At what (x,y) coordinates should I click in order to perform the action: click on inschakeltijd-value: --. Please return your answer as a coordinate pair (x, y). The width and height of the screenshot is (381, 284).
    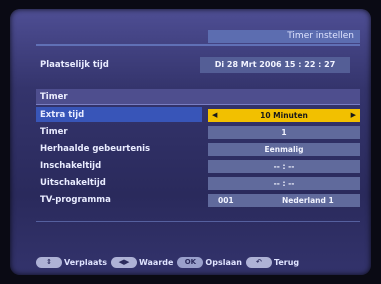
    Looking at the image, I should click on (284, 166).